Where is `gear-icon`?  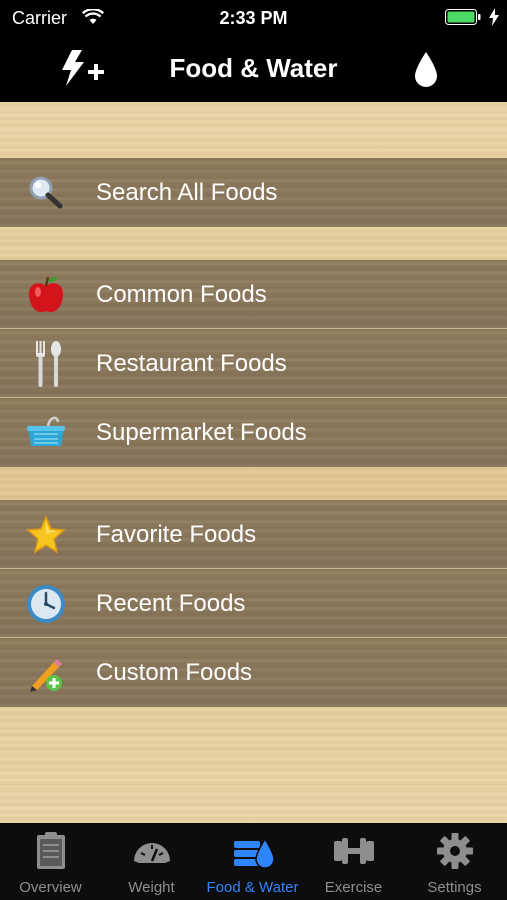
gear-icon is located at coordinates (455, 851).